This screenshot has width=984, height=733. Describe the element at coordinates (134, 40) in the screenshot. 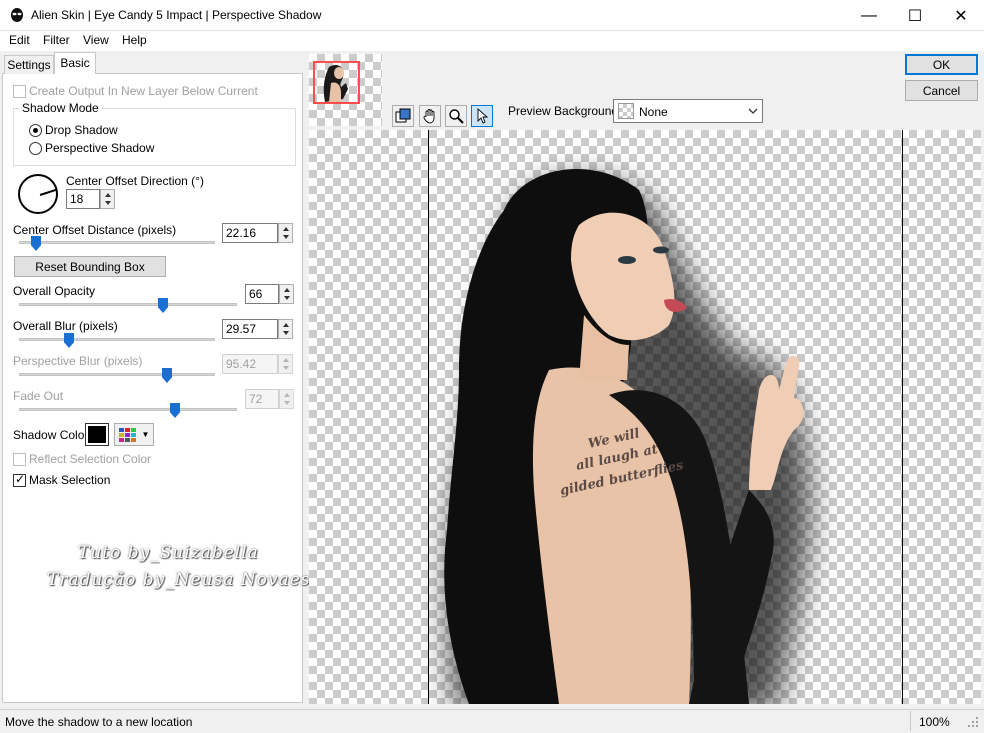

I see `menu-help: Help` at that location.